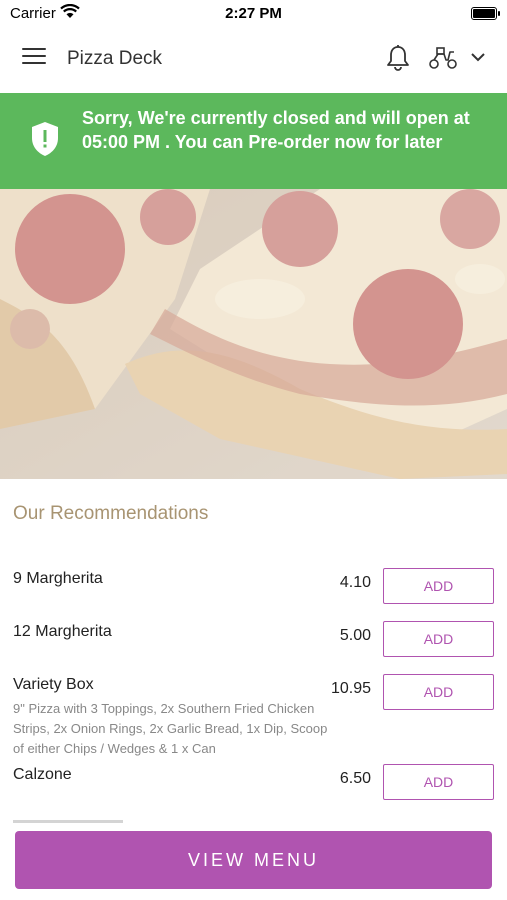  Describe the element at coordinates (34, 58) in the screenshot. I see `hamburger-menu-icon` at that location.